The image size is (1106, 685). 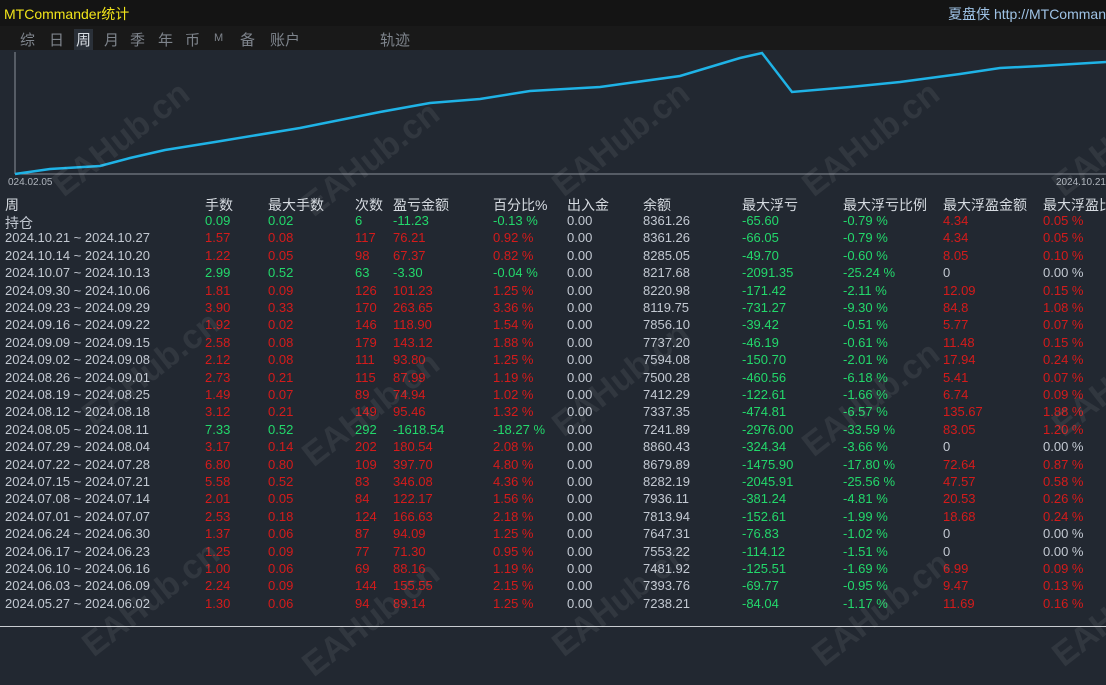 What do you see at coordinates (77, 603) in the screenshot?
I see `cell-period: 2024.05.27 ~ 2024.06.02` at bounding box center [77, 603].